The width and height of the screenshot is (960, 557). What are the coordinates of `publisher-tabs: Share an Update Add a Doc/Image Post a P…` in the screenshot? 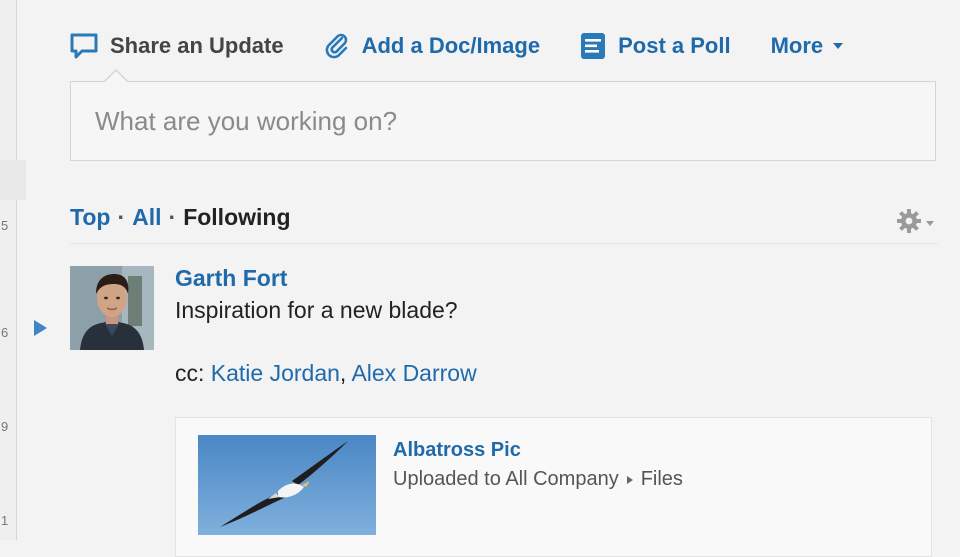 It's located at (457, 46).